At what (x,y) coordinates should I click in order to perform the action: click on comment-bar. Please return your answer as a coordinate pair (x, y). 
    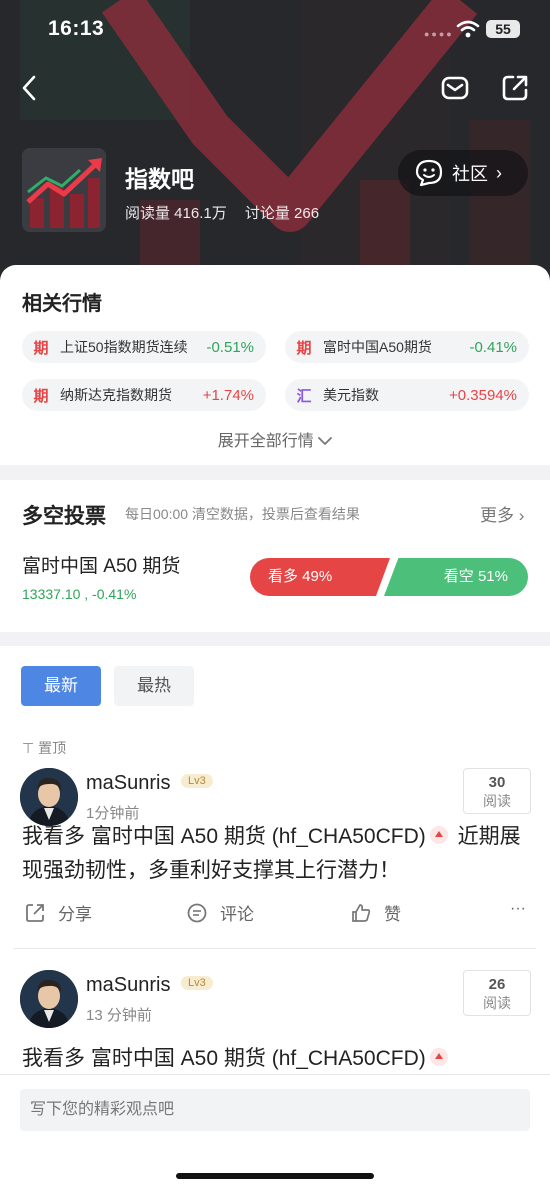
    Looking at the image, I should click on (275, 1132).